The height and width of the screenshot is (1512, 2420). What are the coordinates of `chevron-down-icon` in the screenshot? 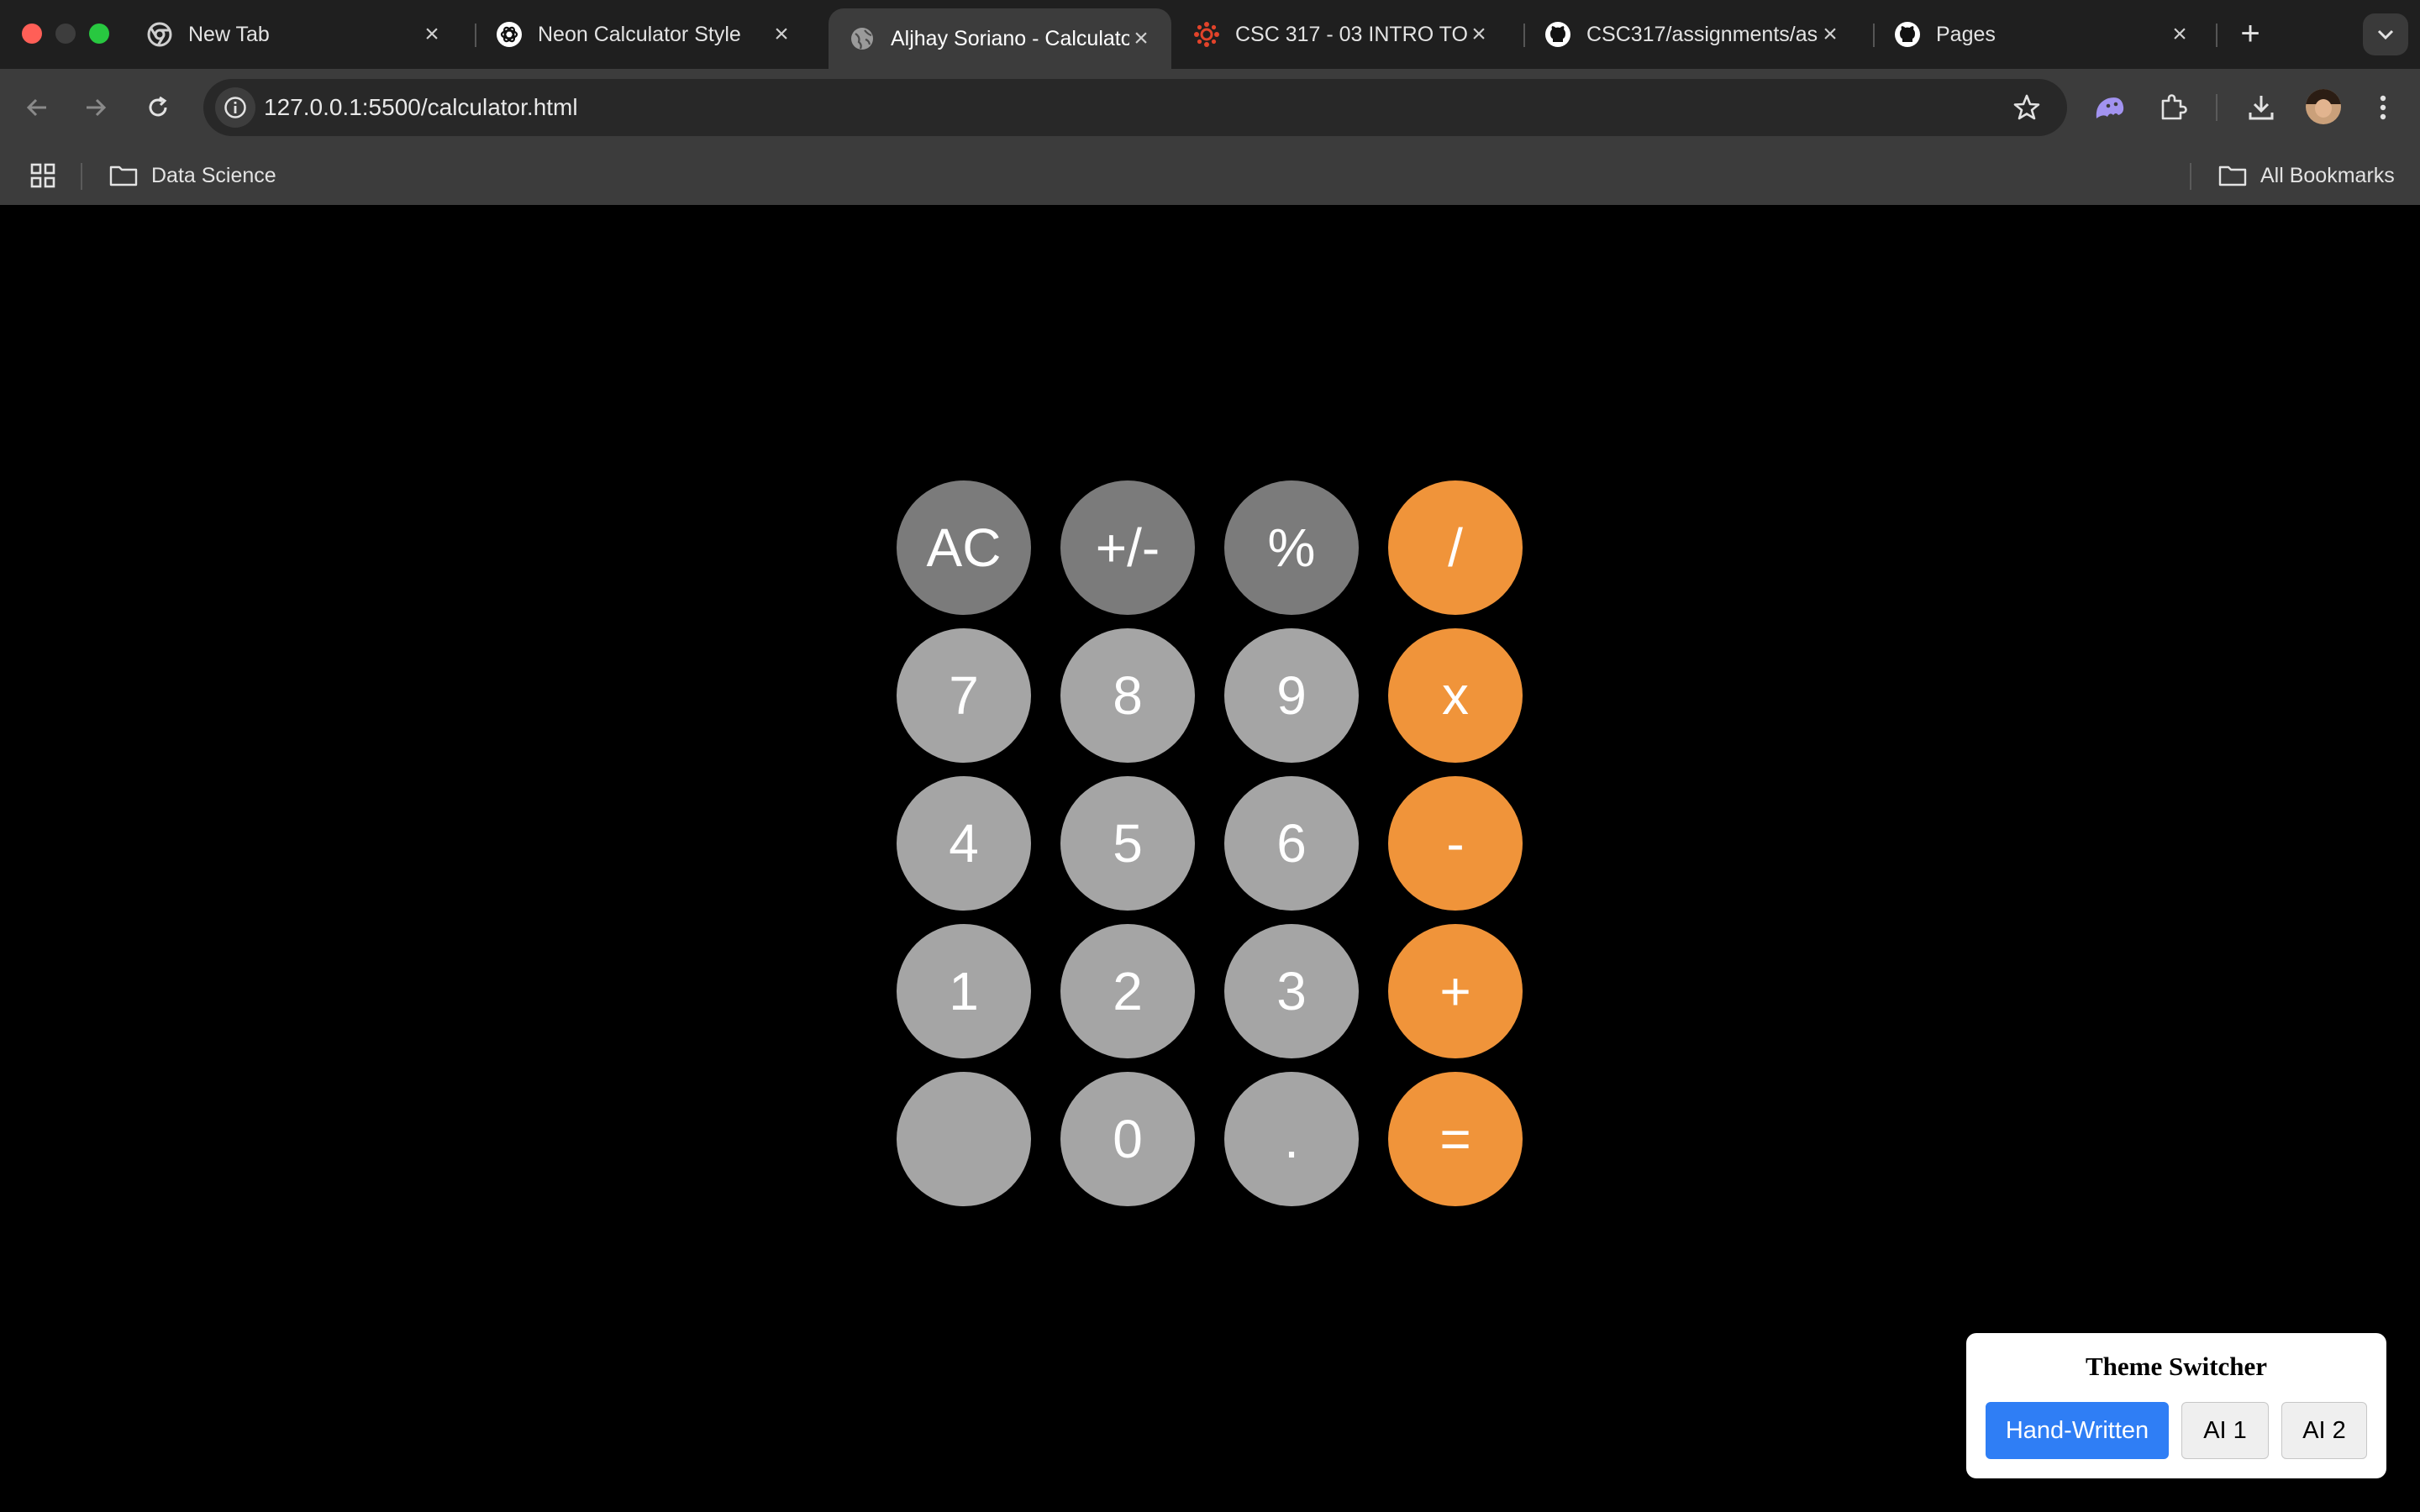 It's located at (2386, 34).